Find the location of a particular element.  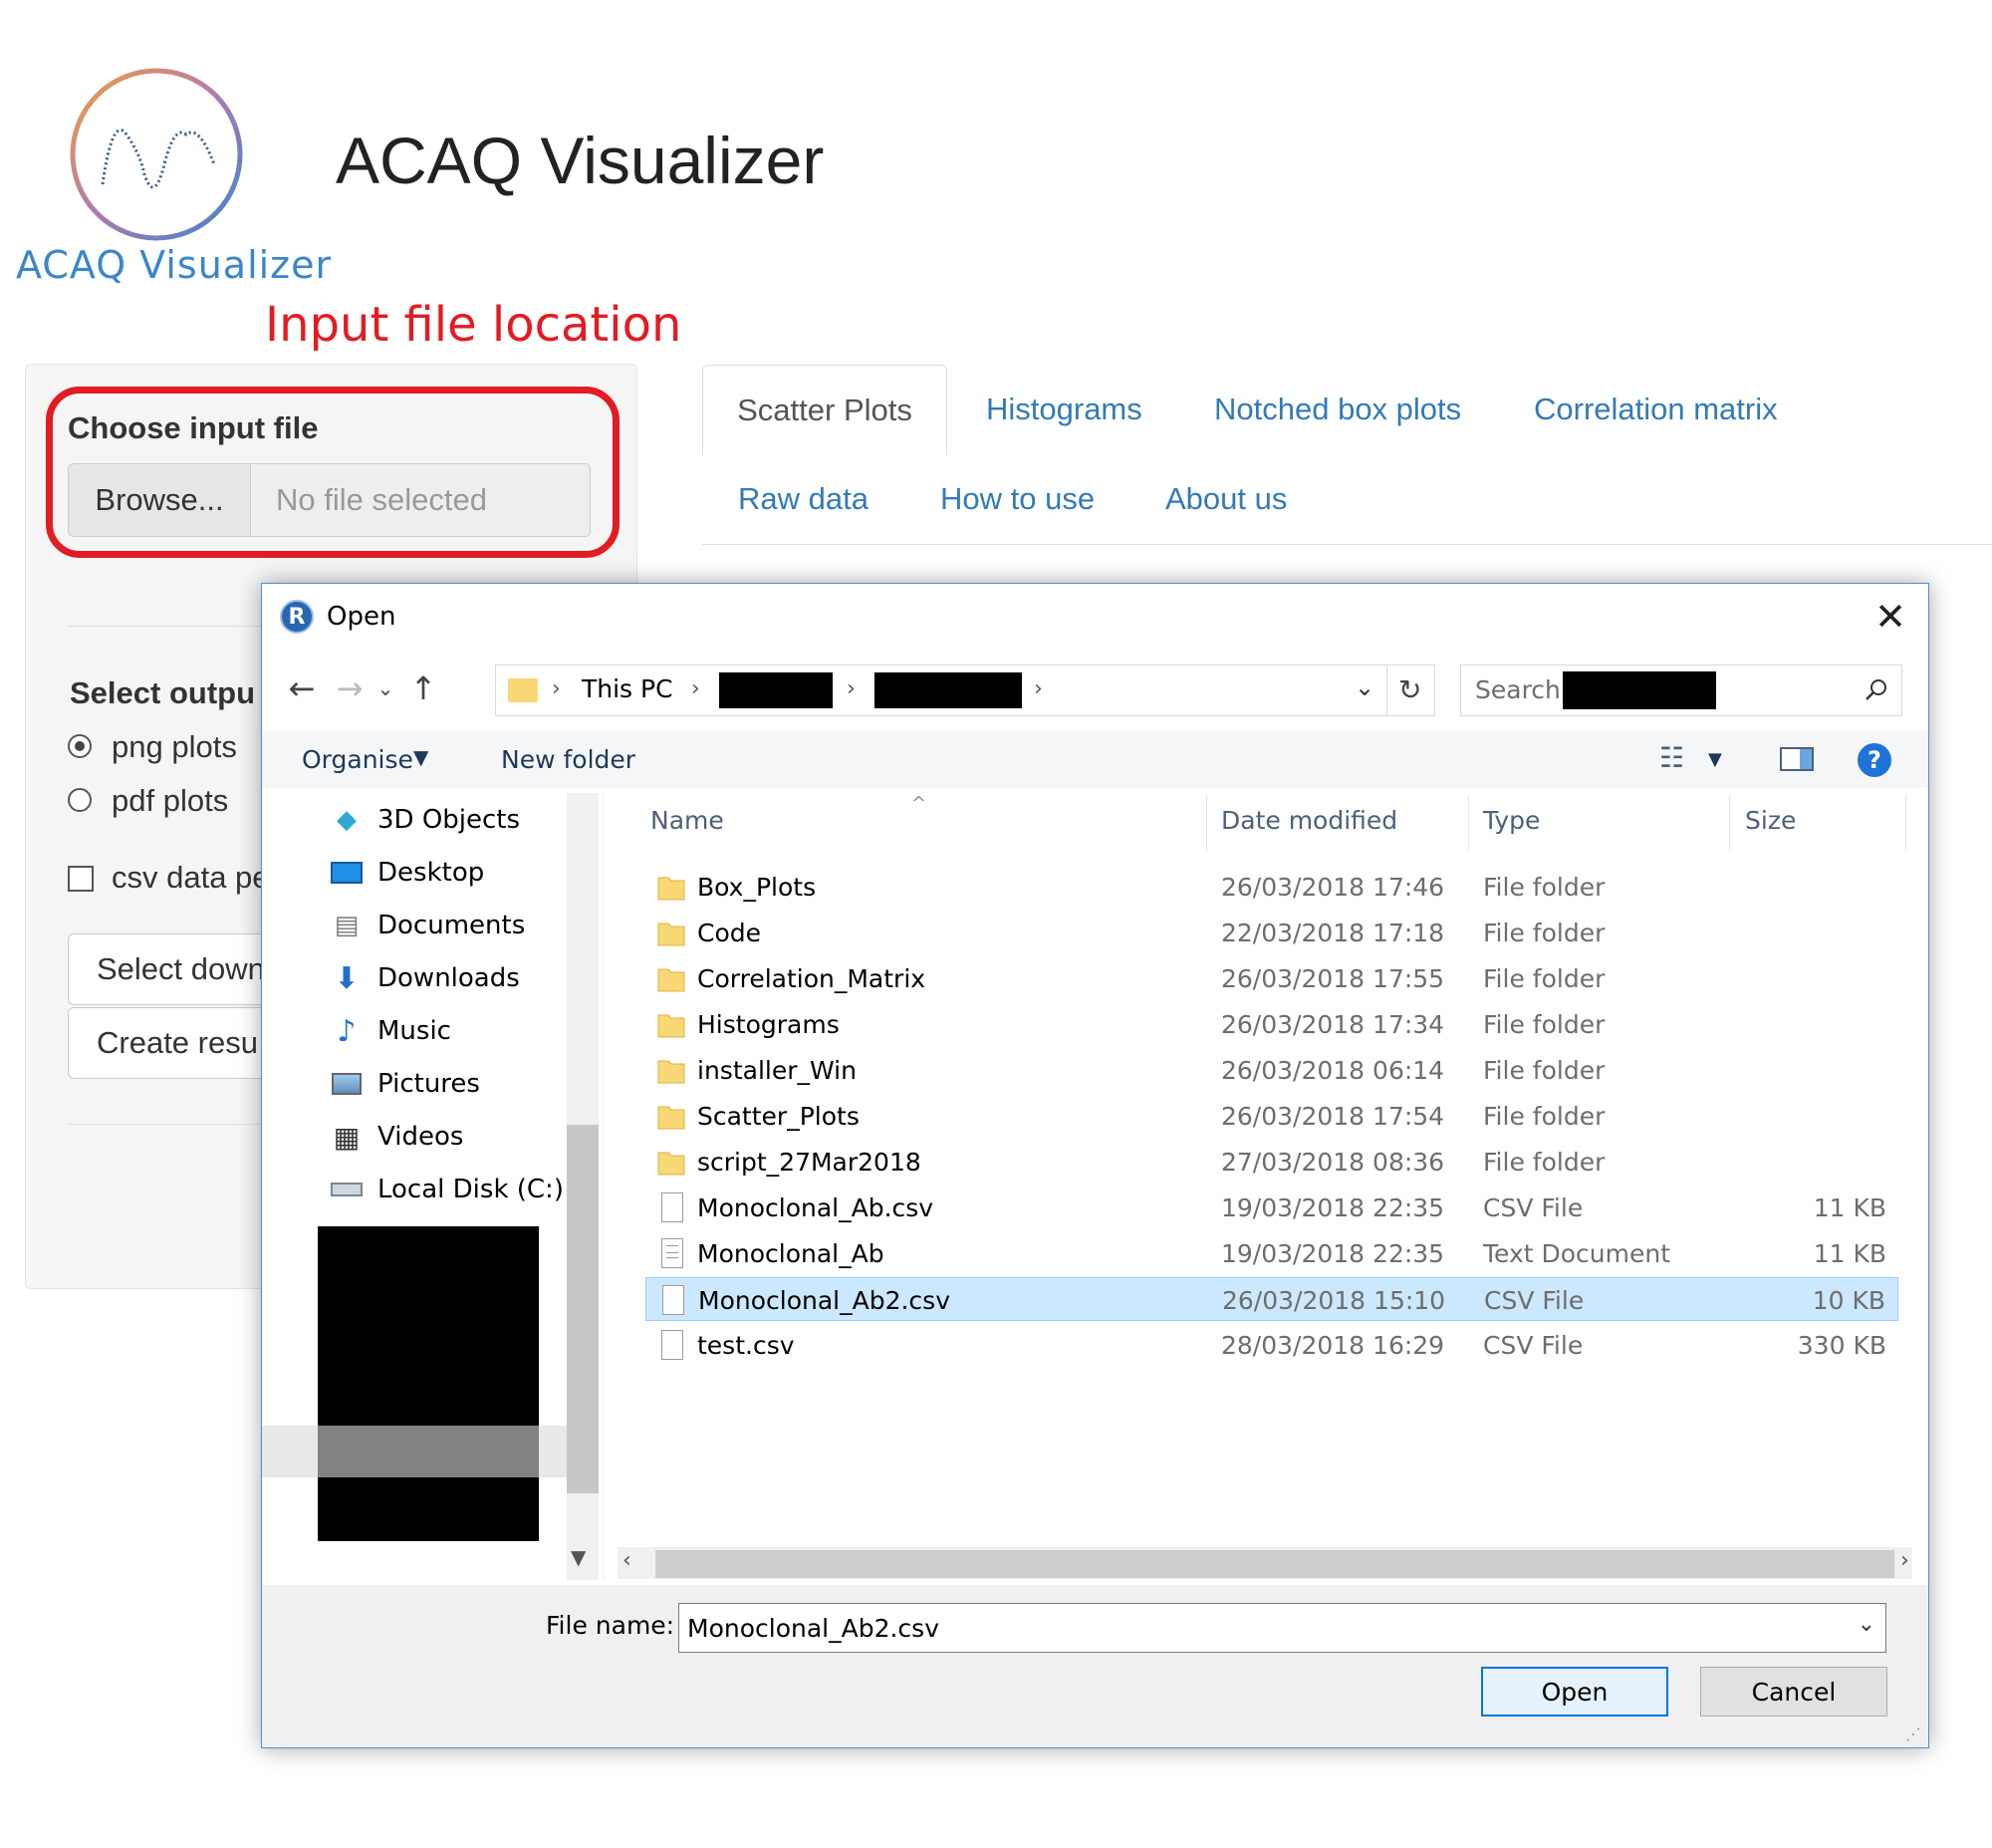

radio-pdf is located at coordinates (80, 800).